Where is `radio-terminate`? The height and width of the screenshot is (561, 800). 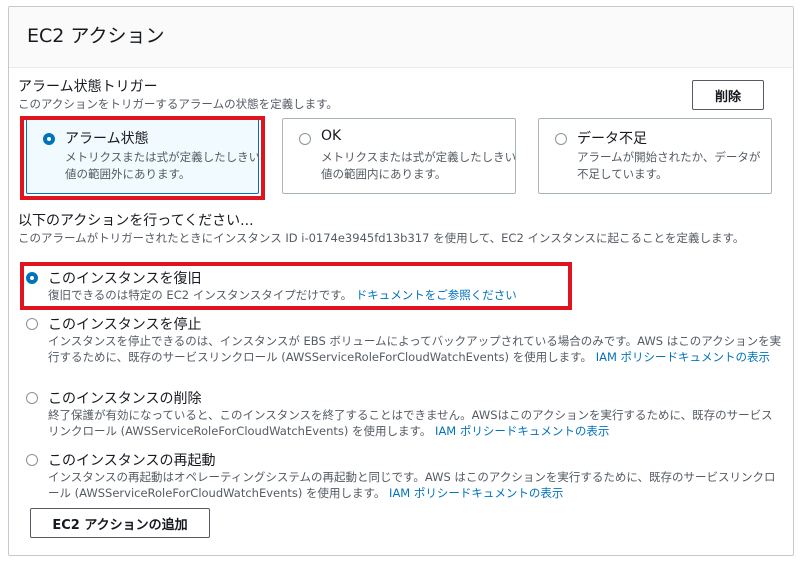
radio-terminate is located at coordinates (32, 398).